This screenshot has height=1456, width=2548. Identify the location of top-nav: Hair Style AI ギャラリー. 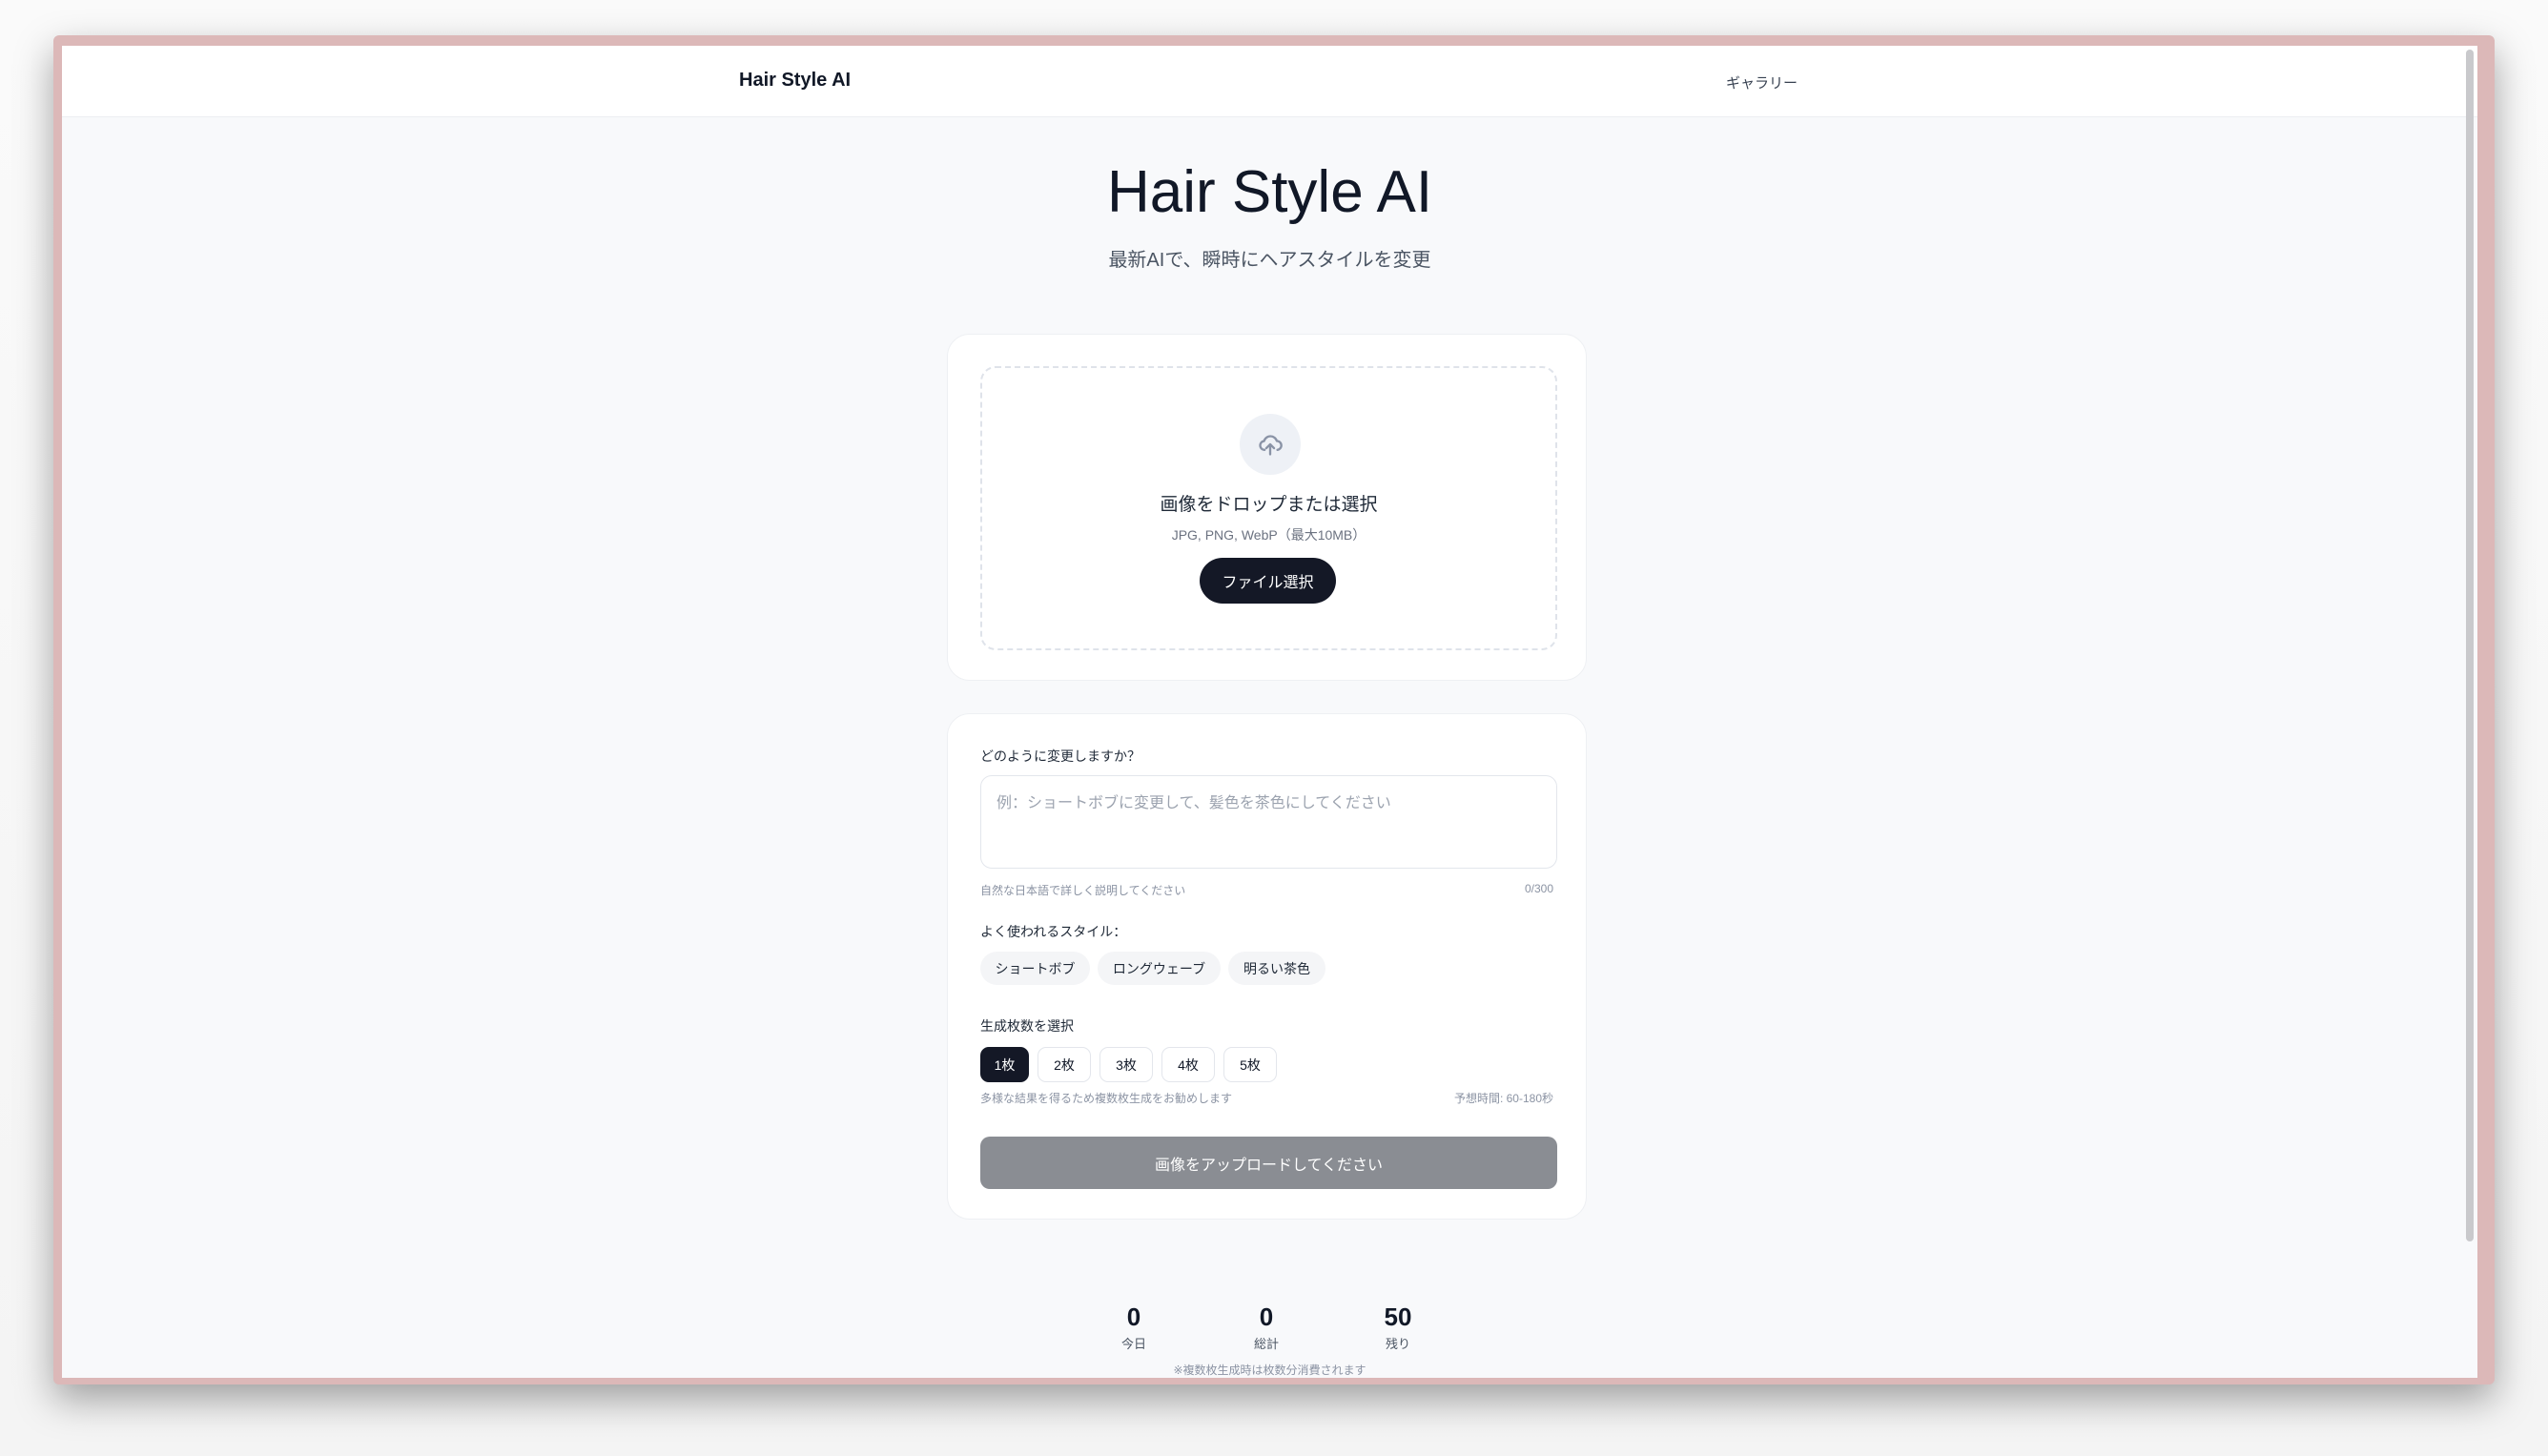
(1269, 81).